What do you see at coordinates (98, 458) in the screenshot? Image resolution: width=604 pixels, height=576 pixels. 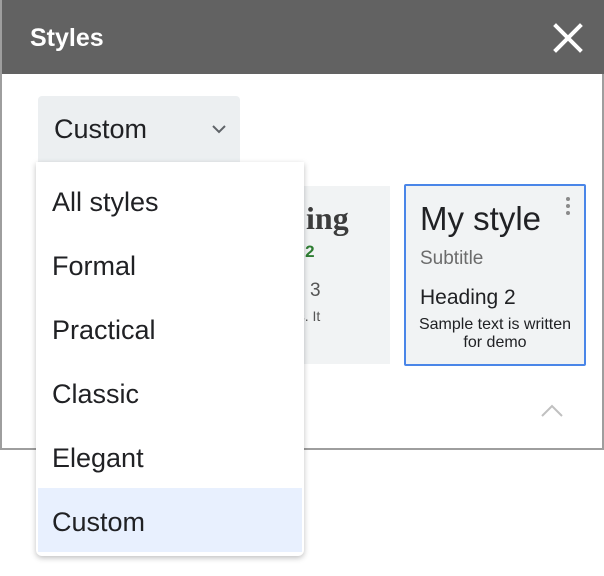 I see `menu-item-label: Elegant` at bounding box center [98, 458].